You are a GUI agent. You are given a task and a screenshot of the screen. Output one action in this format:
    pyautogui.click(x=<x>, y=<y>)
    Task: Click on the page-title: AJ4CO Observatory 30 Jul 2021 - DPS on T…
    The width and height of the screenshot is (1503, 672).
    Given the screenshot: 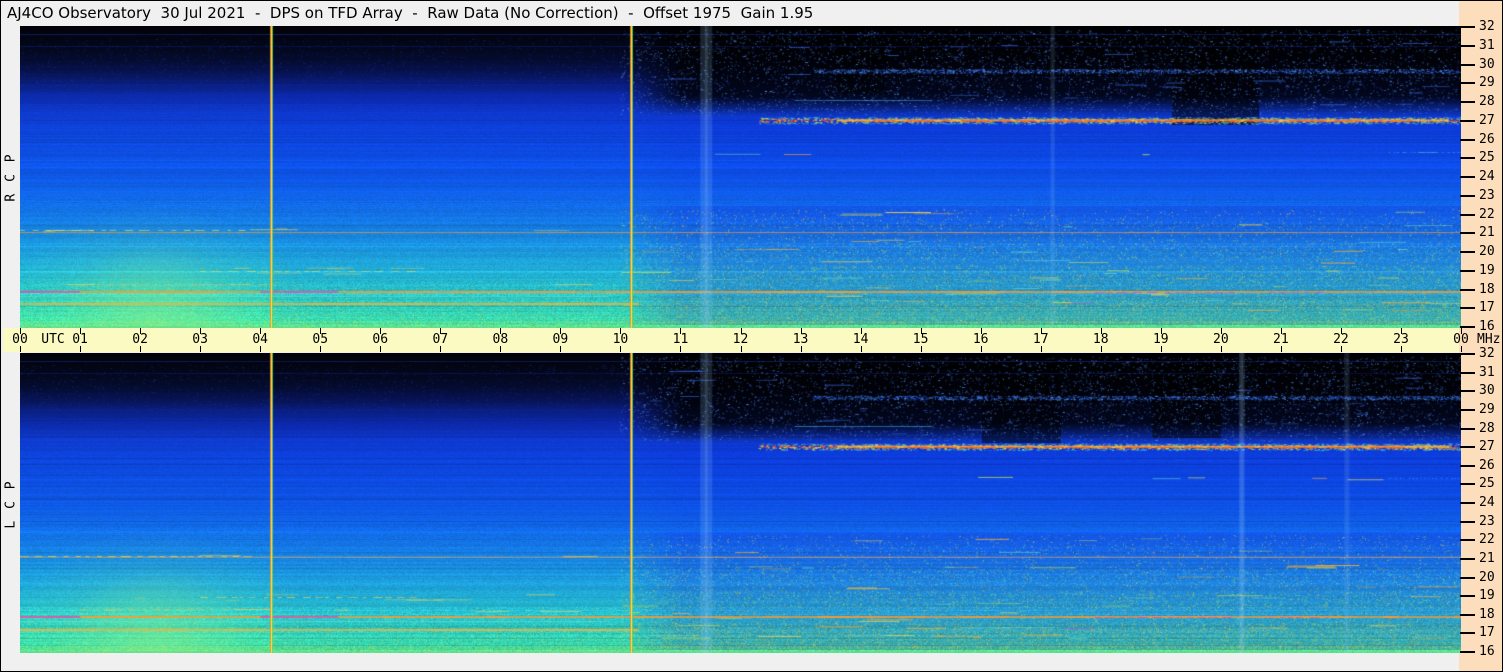 What is the action you would take?
    pyautogui.click(x=410, y=13)
    